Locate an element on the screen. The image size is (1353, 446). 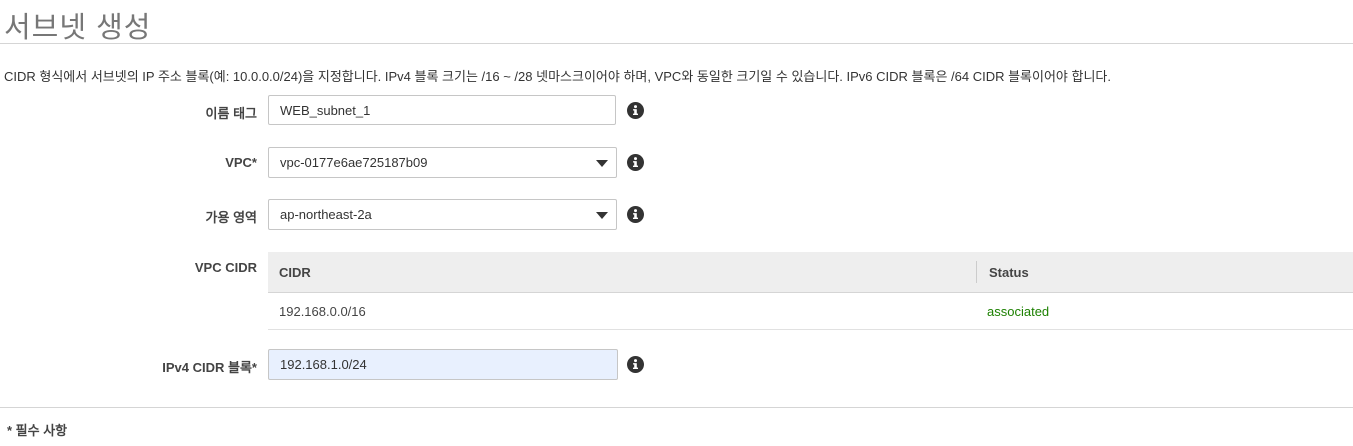
status-cell: associated is located at coordinates (1018, 311).